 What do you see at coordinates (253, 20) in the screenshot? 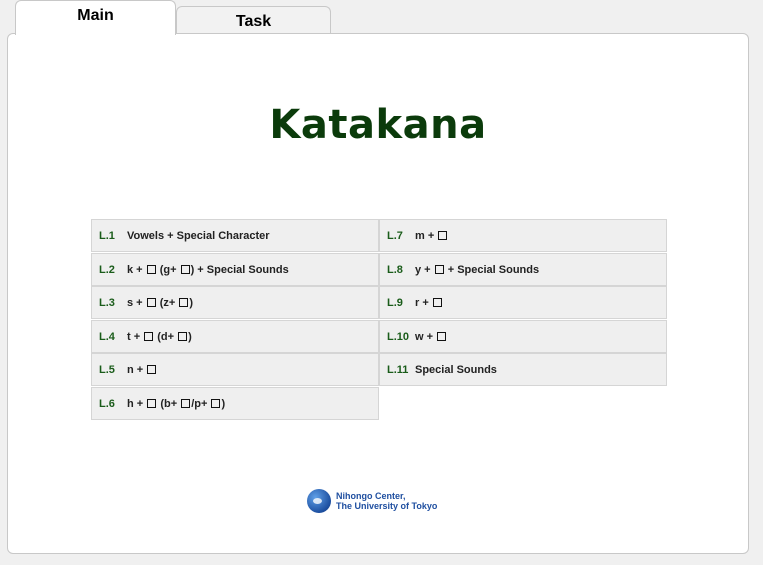
I see `tab-task: Task` at bounding box center [253, 20].